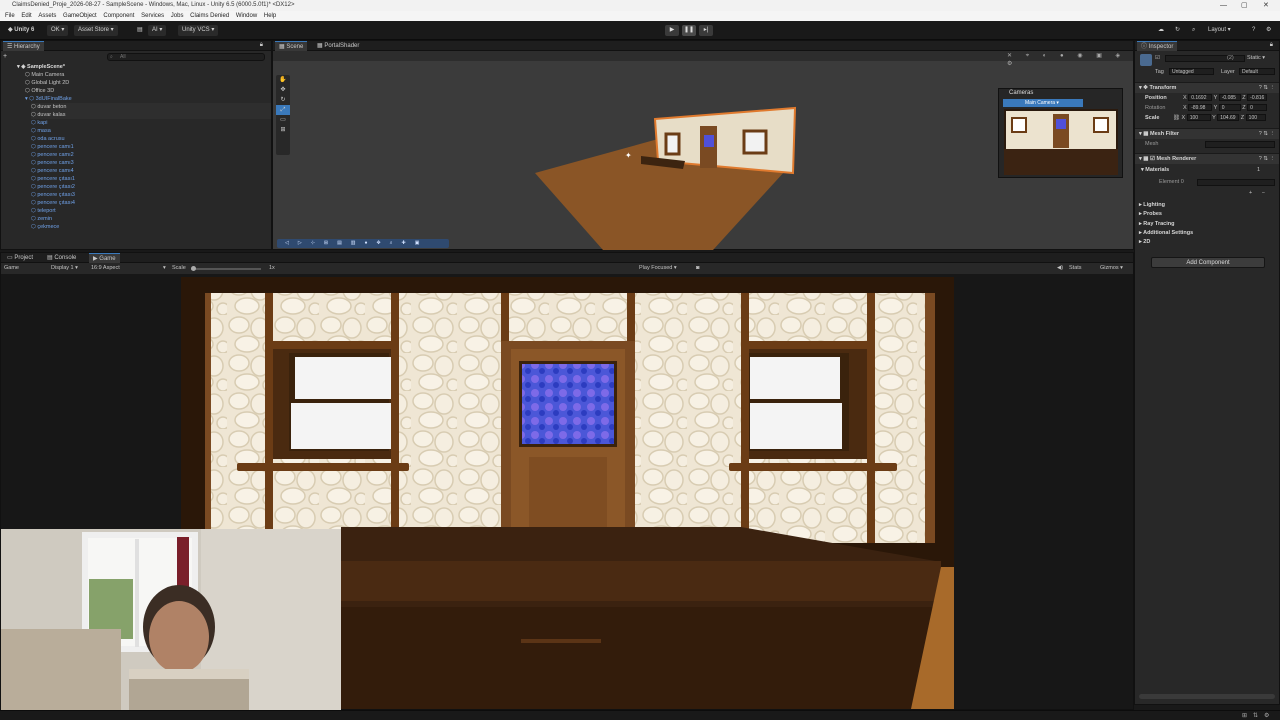  What do you see at coordinates (689, 30) in the screenshot?
I see `pause-button: ❚❚` at bounding box center [689, 30].